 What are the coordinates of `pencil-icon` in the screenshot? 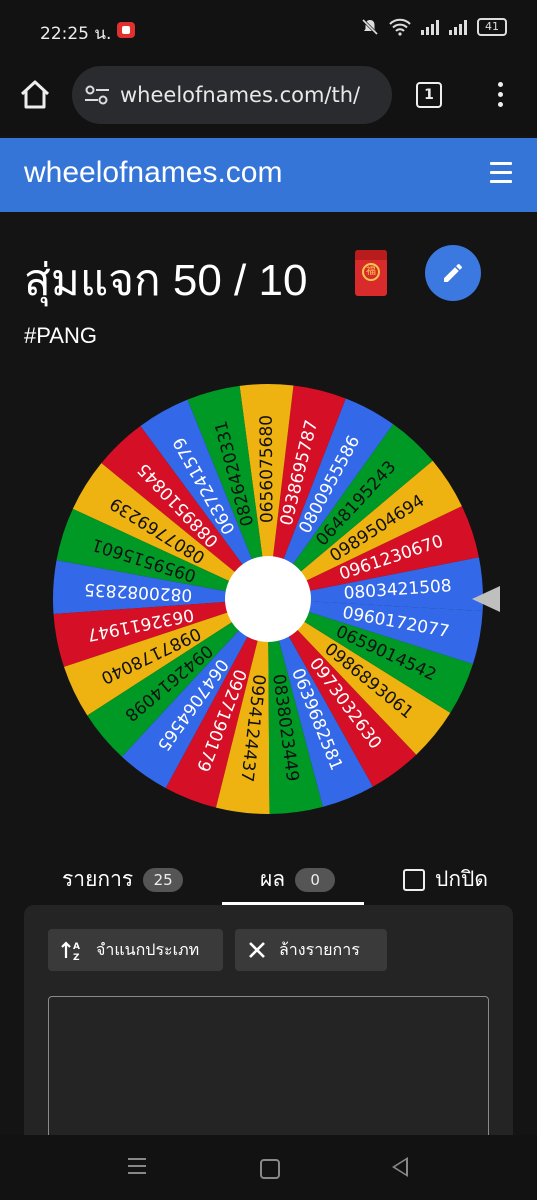 It's located at (453, 272).